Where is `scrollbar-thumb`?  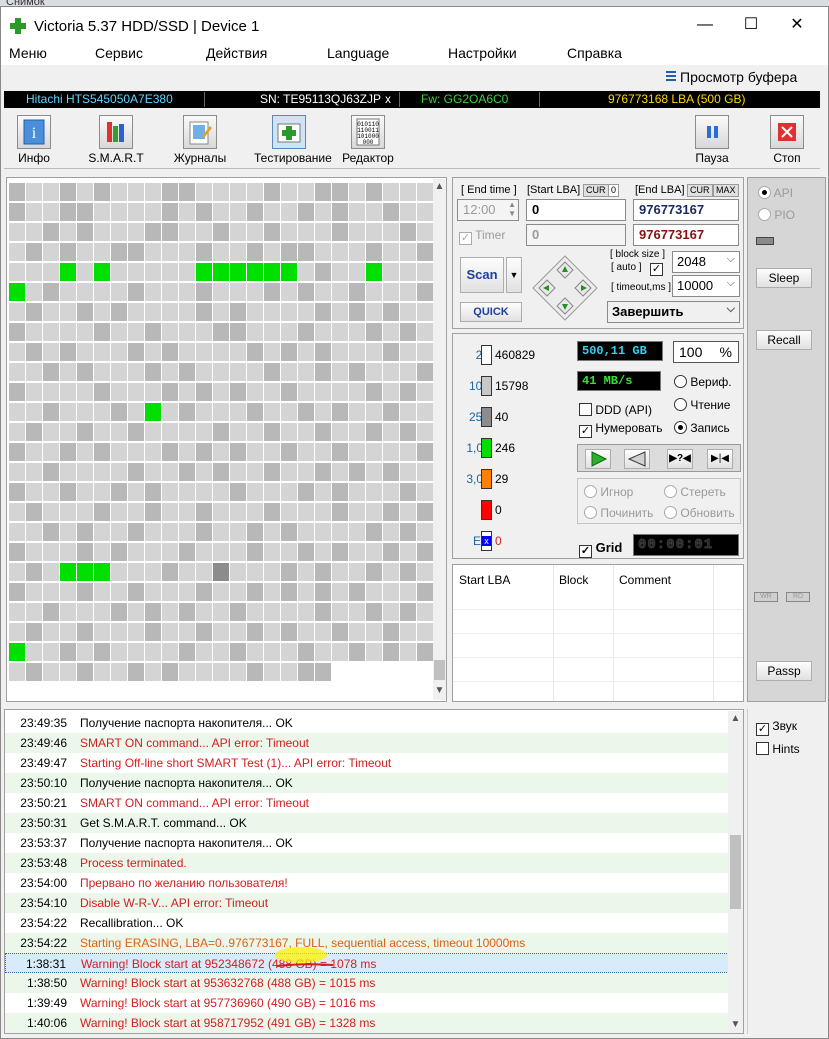 scrollbar-thumb is located at coordinates (439, 670).